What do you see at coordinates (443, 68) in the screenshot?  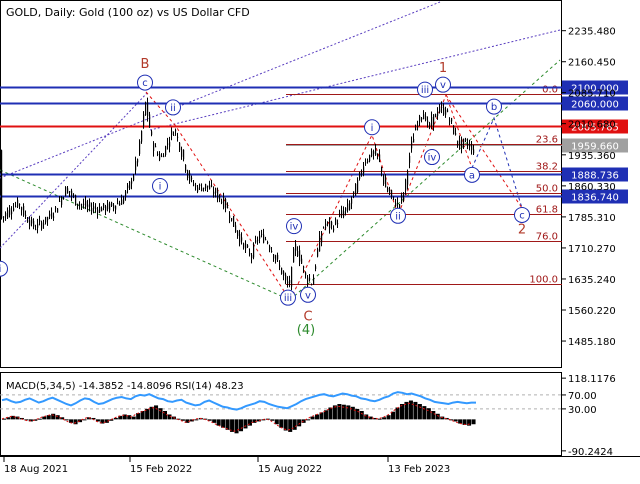 I see `wave-label-13: 1` at bounding box center [443, 68].